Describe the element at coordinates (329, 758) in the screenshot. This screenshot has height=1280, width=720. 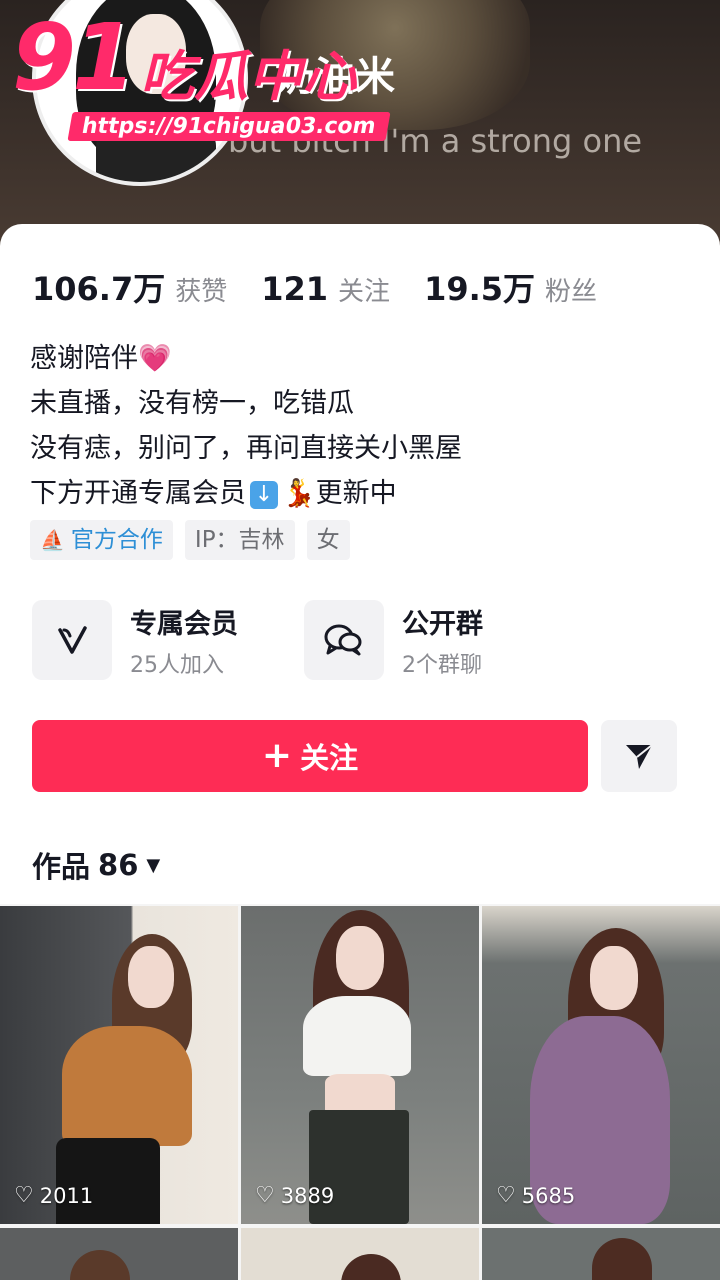
I see `follow-button-label: 关注` at that location.